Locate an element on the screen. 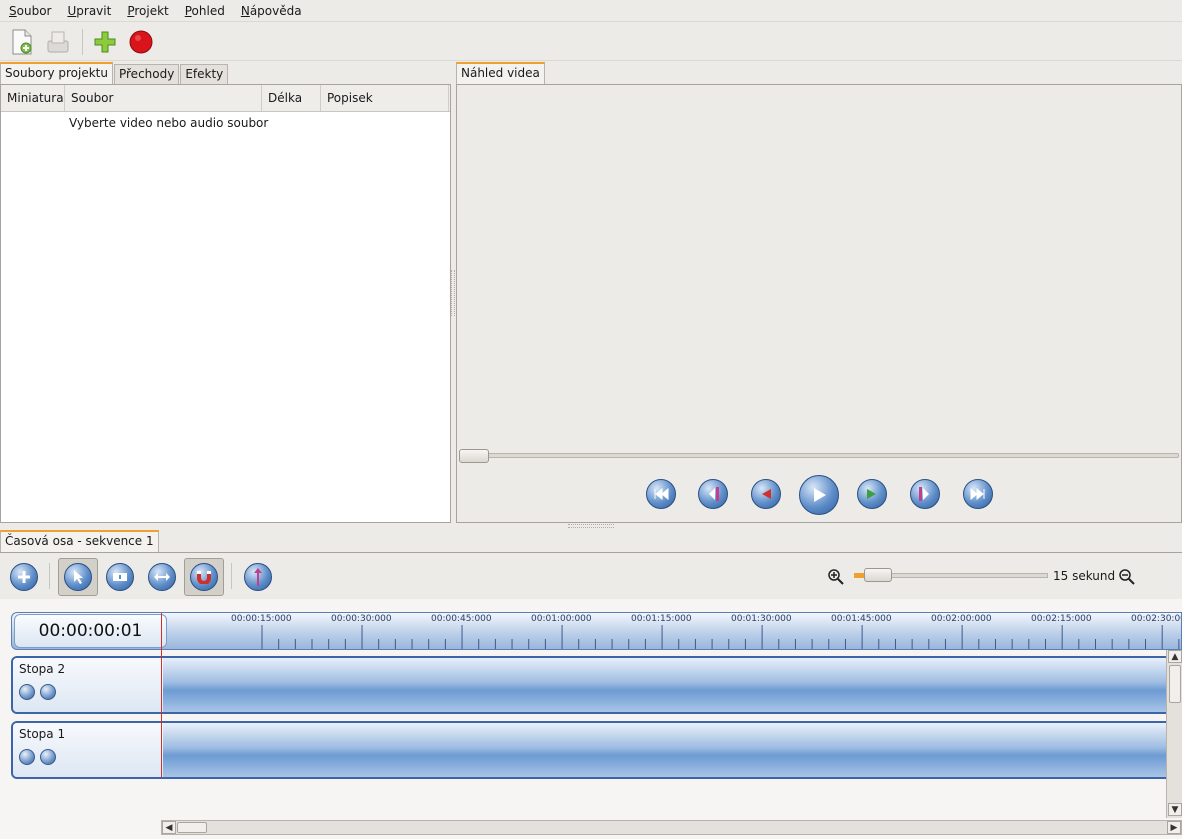 The height and width of the screenshot is (839, 1182). next-marker-button is located at coordinates (925, 494).